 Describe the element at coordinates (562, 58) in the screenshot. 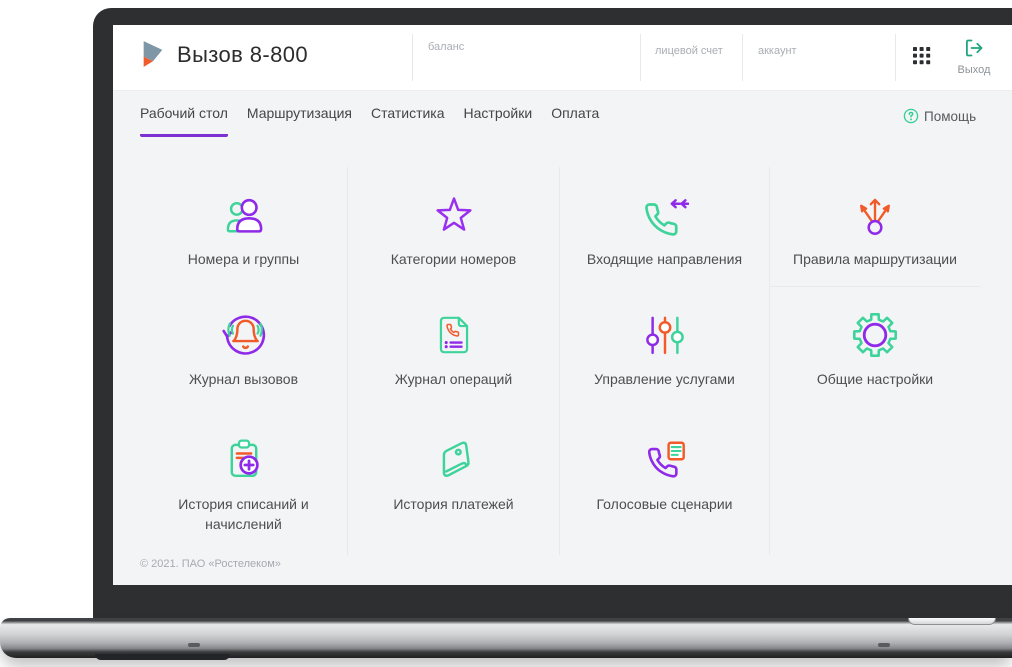

I see `app-header: Вызов 8-800 баланс лицевой счет аккаунт` at that location.